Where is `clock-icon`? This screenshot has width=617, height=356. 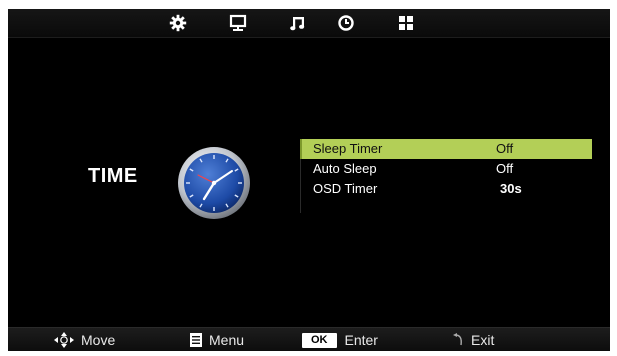 clock-icon is located at coordinates (346, 23).